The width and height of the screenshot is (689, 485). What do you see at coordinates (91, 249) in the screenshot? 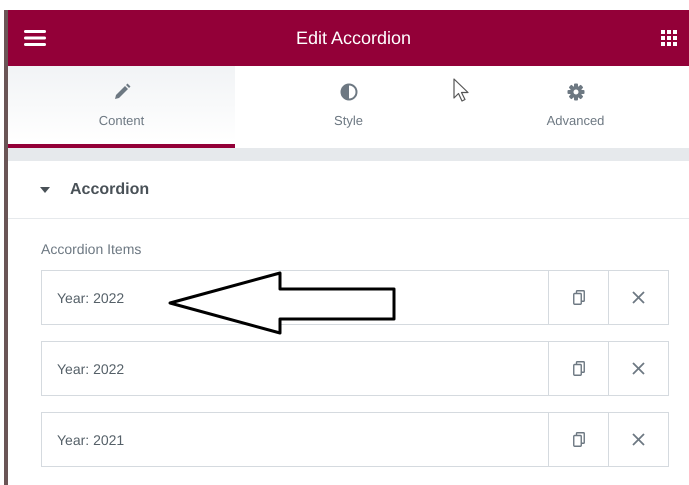
I see `field-label: Accordion Items` at bounding box center [91, 249].